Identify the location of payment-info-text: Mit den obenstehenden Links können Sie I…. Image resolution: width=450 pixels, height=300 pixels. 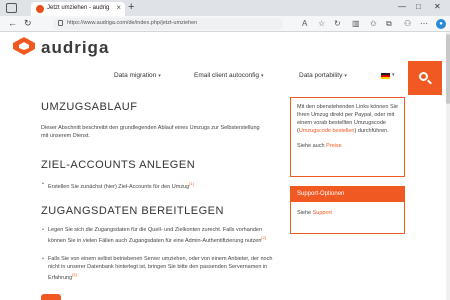
(347, 119).